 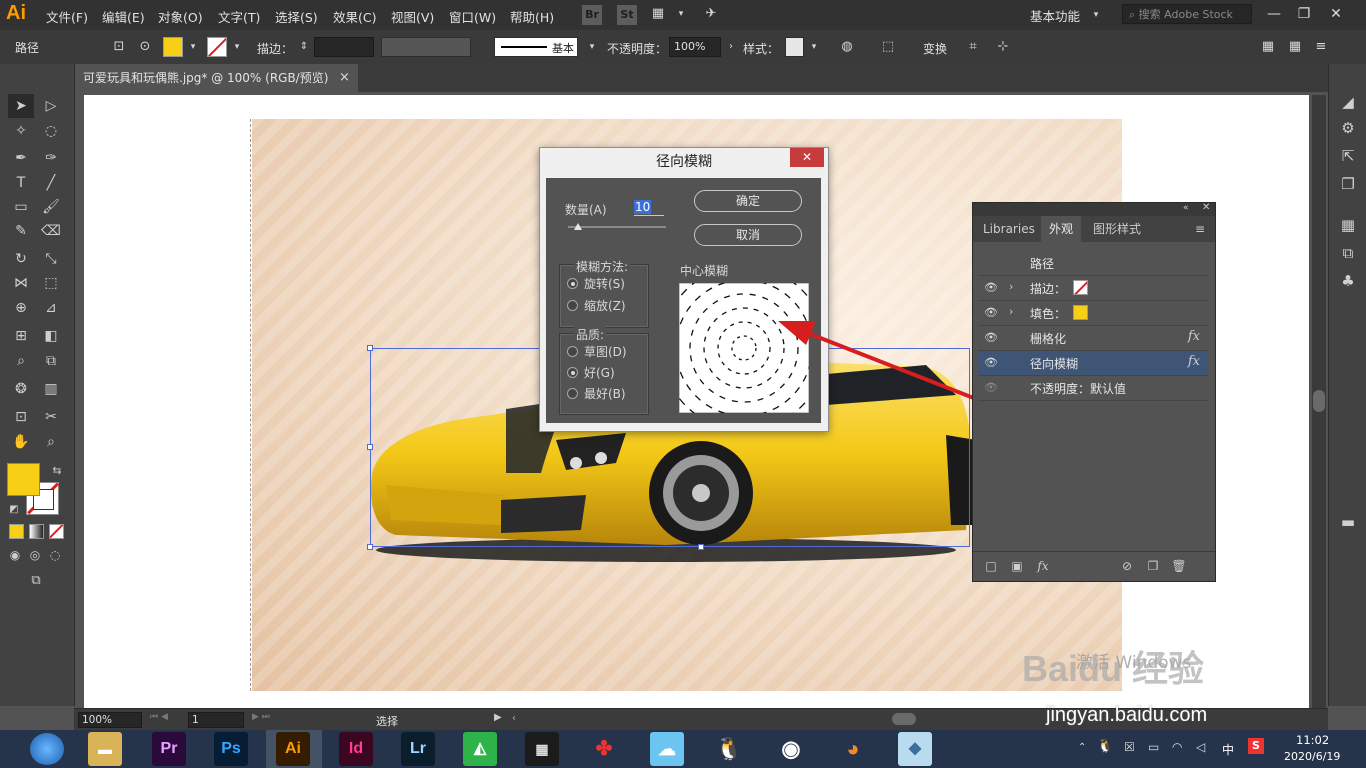 I want to click on eyedropper-tool-icon: ⌕, so click(x=21, y=361).